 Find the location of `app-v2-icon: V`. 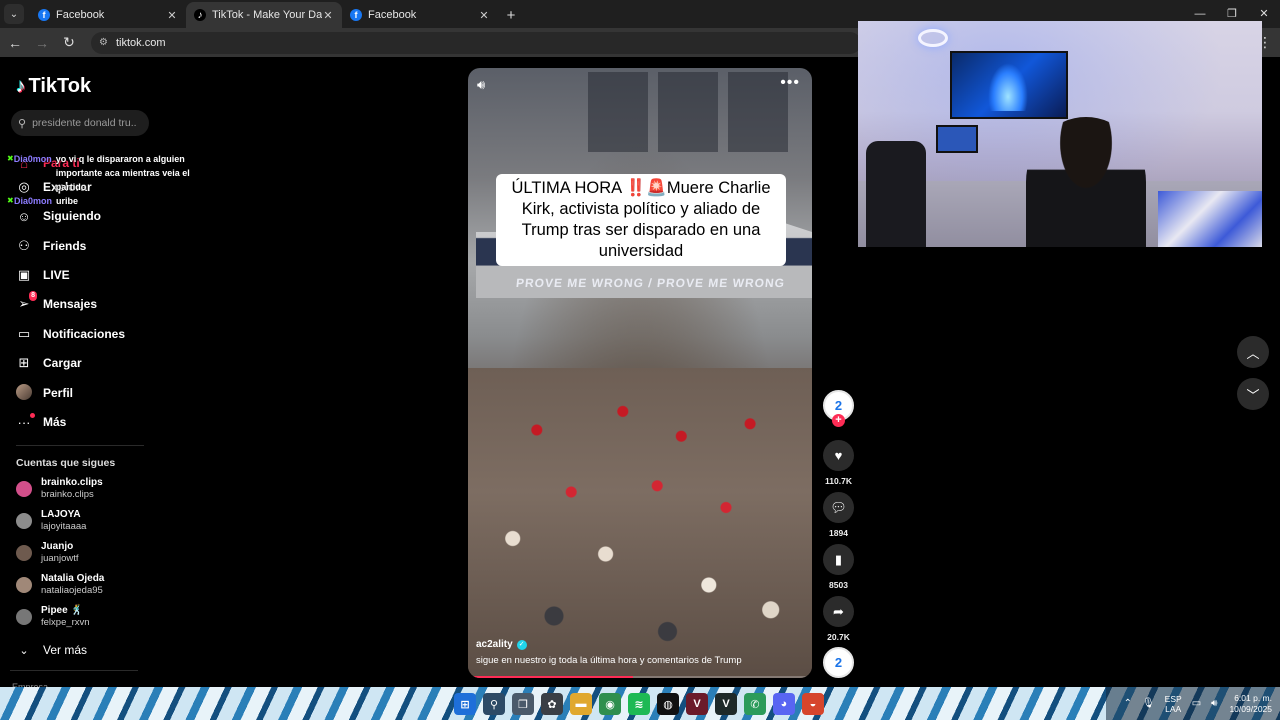

app-v2-icon: V is located at coordinates (726, 704).